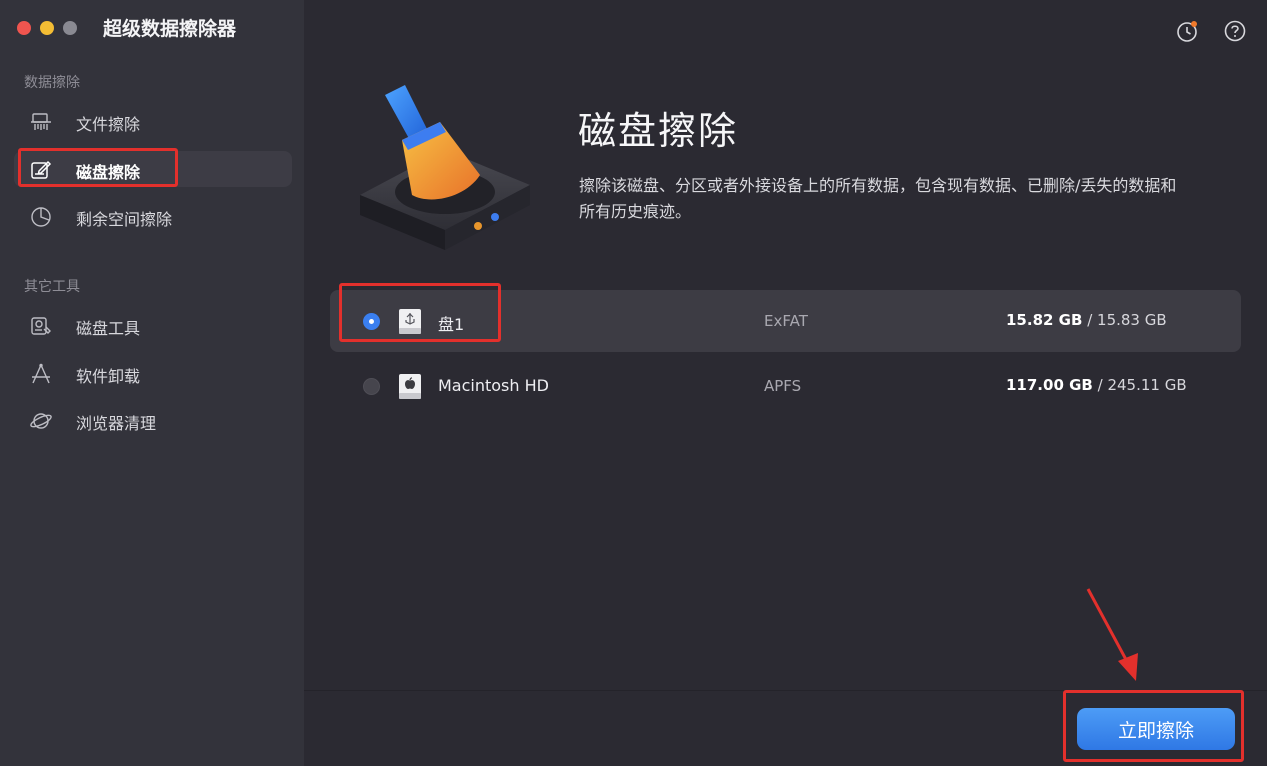 Image resolution: width=1267 pixels, height=766 pixels. Describe the element at coordinates (445, 167) in the screenshot. I see `disk-broom-illustration` at that location.